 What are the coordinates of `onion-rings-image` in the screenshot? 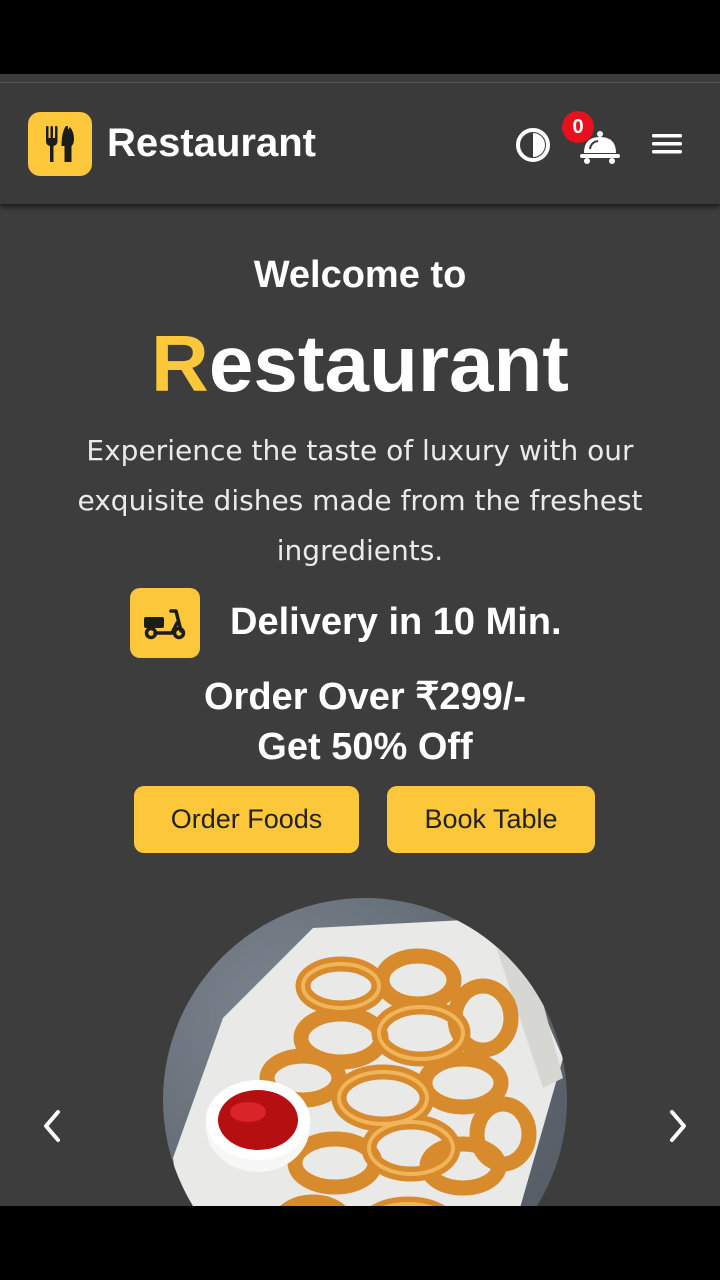 It's located at (368, 1062).